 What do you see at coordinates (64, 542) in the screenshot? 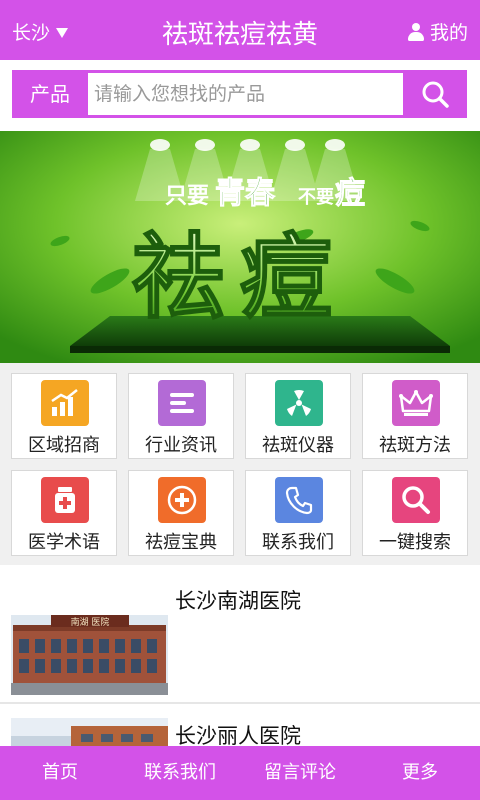
I see `grid-item-label: 医学术语` at bounding box center [64, 542].